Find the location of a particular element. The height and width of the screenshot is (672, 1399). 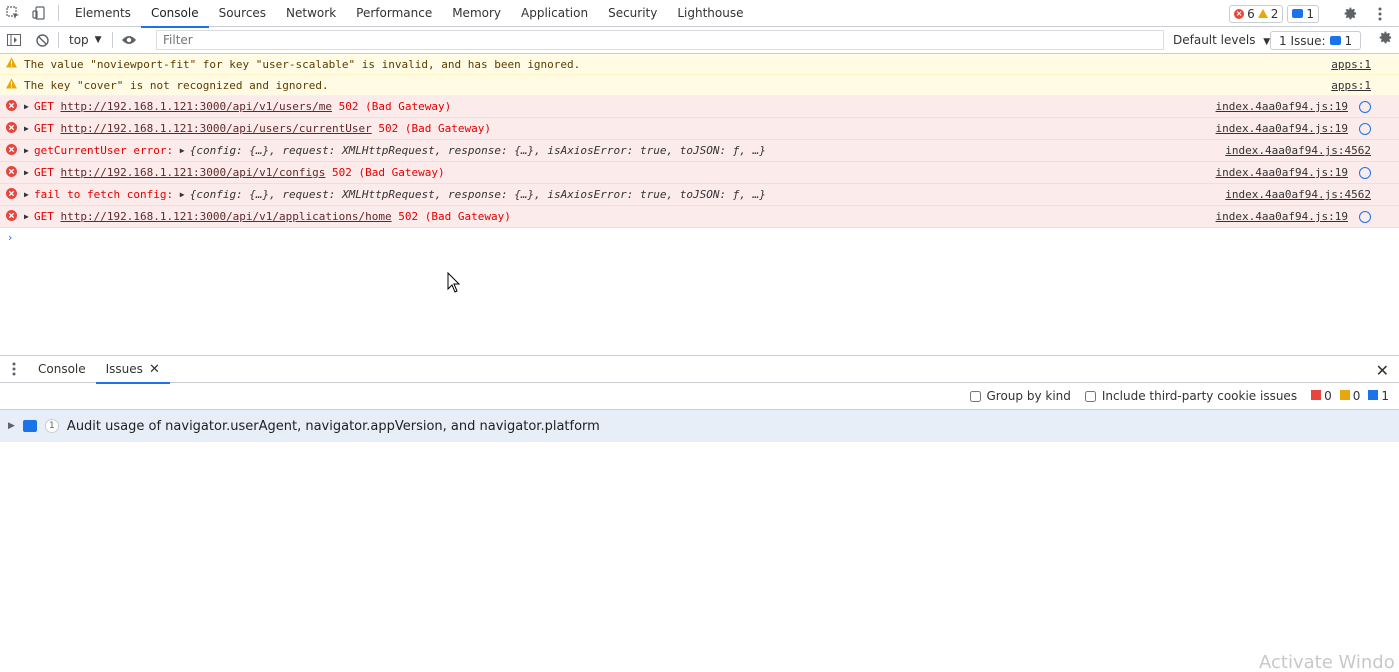

count: 0 is located at coordinates (1356, 396).